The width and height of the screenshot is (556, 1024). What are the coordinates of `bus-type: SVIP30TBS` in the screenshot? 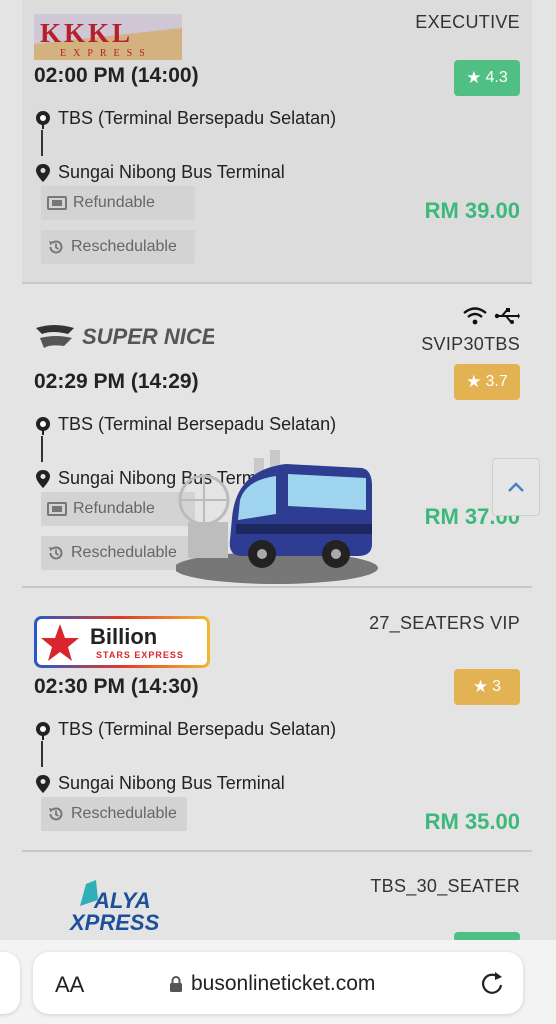 It's located at (470, 344).